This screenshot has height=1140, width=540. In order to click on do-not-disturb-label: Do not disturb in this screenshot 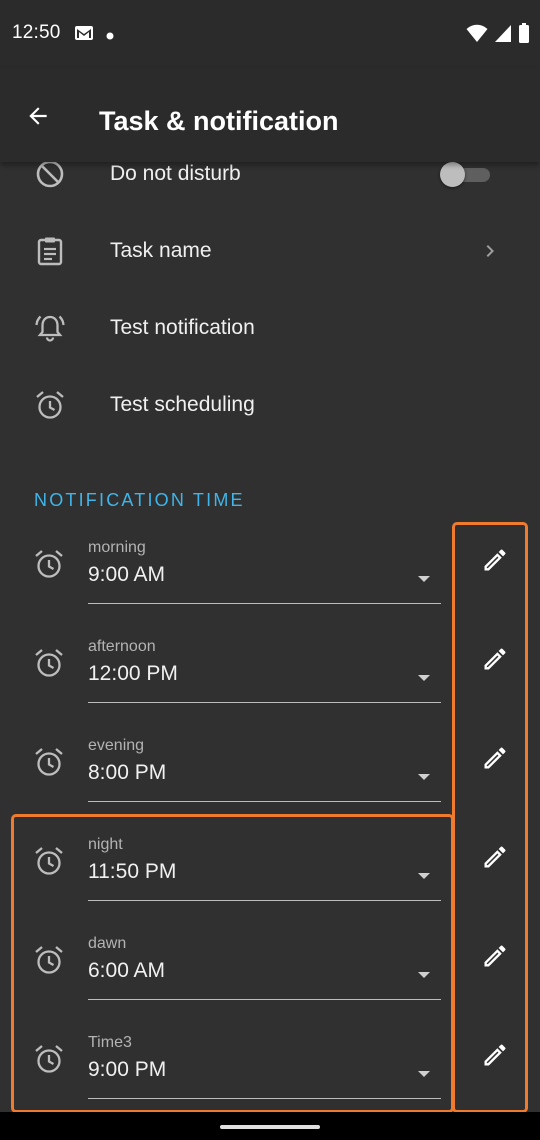, I will do `click(175, 173)`.